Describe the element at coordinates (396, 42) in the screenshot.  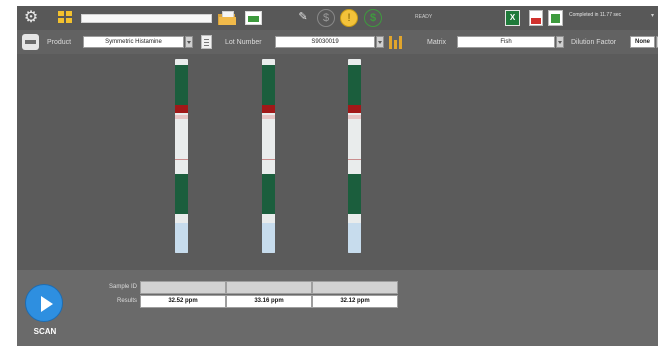
I see `barcode-icon` at that location.